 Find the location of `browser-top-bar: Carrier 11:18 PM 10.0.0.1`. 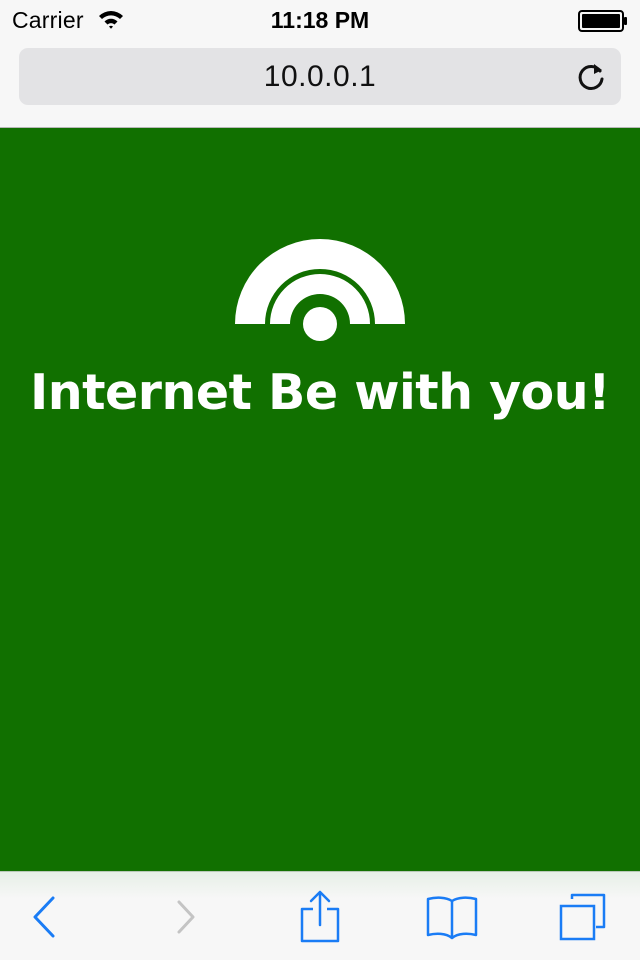

browser-top-bar: Carrier 11:18 PM 10.0.0.1 is located at coordinates (320, 64).